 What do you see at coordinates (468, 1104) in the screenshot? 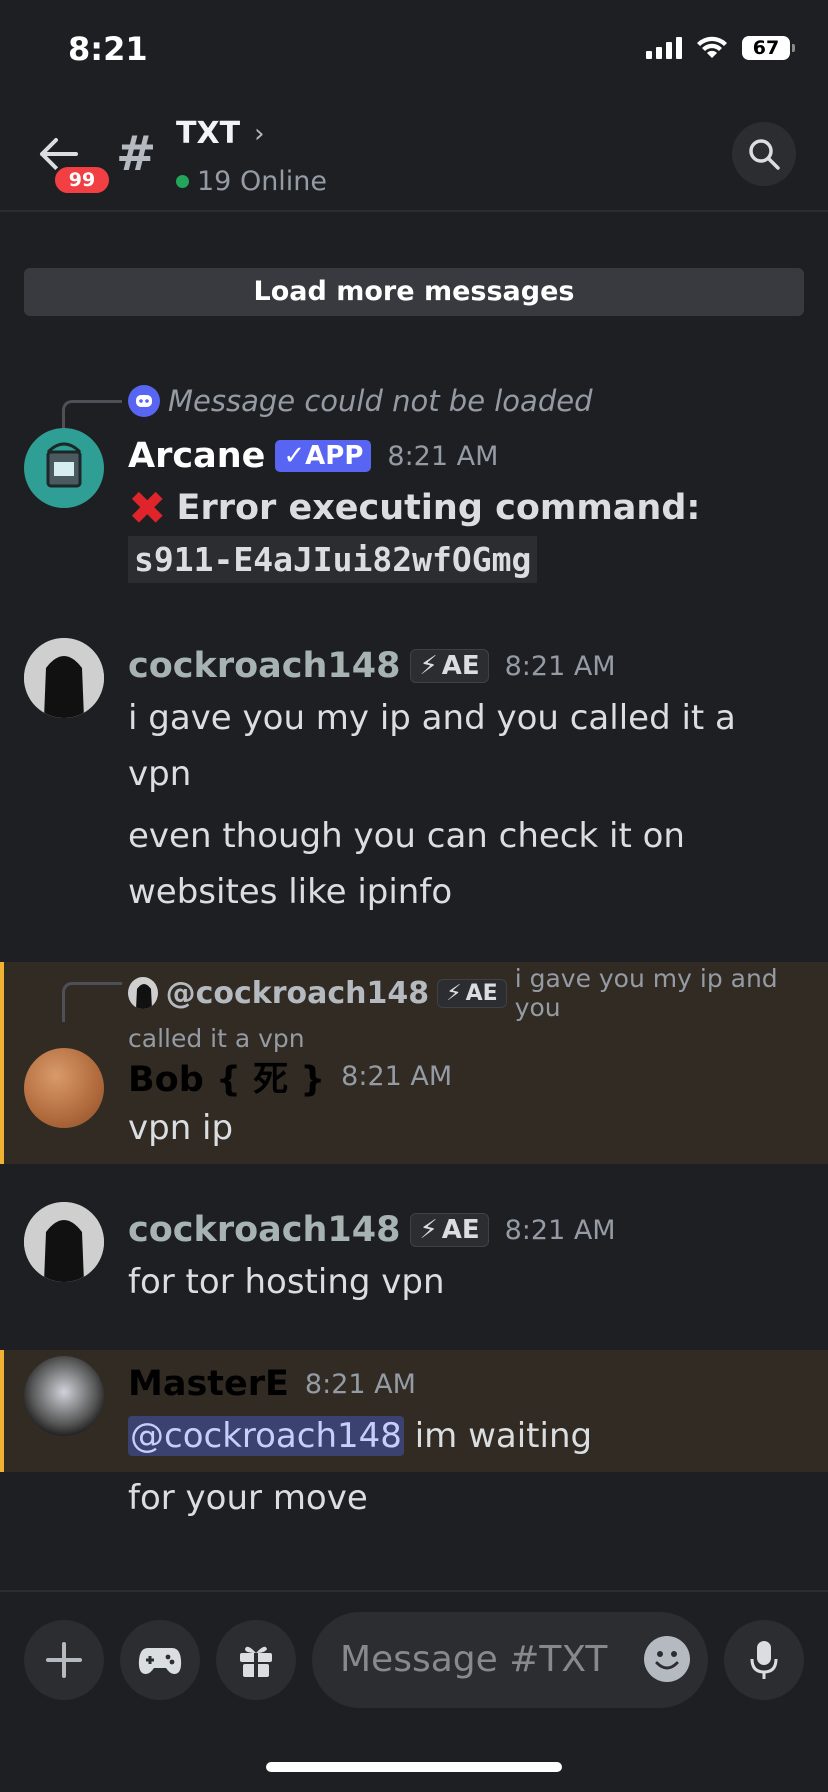
I see `message-content: Bob { 死 } 8:21 AM vpn ip` at bounding box center [468, 1104].